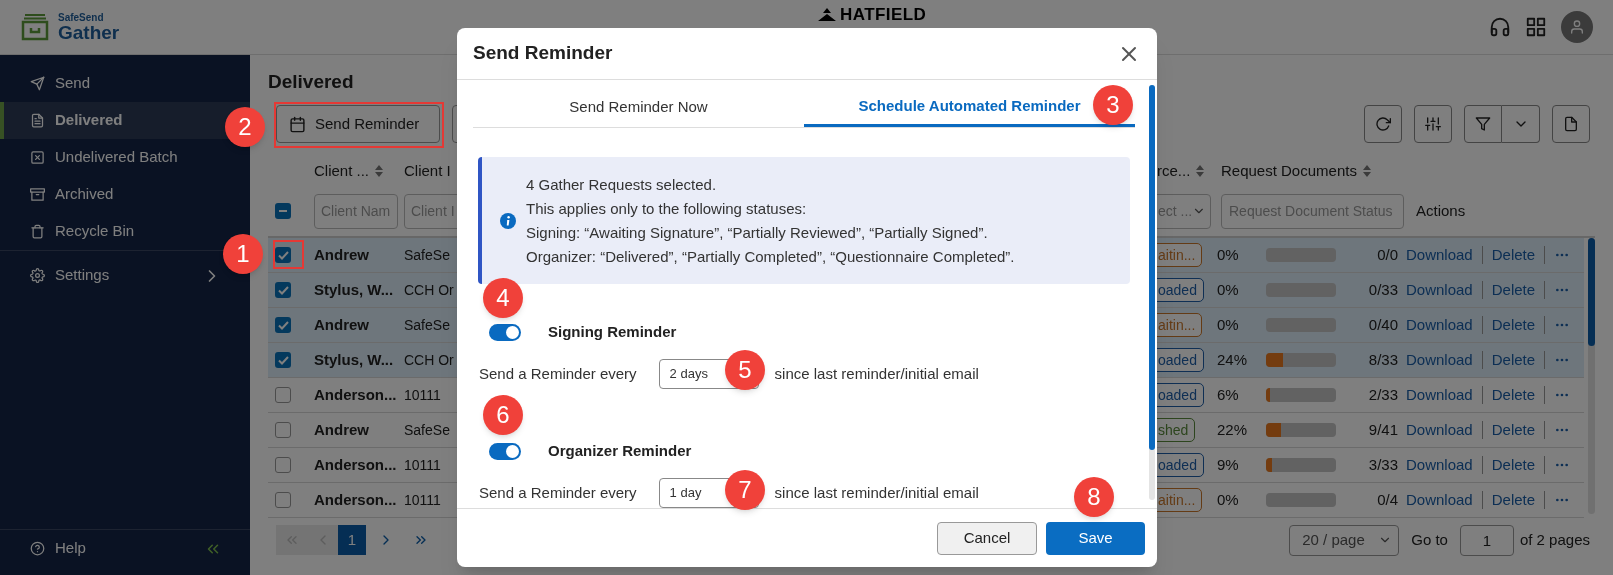 The height and width of the screenshot is (575, 1613). What do you see at coordinates (770, 256) in the screenshot?
I see `info-text: Organizer: “Delivered”, “Partially Completed”, “Questionnaire Completed”.` at bounding box center [770, 256].